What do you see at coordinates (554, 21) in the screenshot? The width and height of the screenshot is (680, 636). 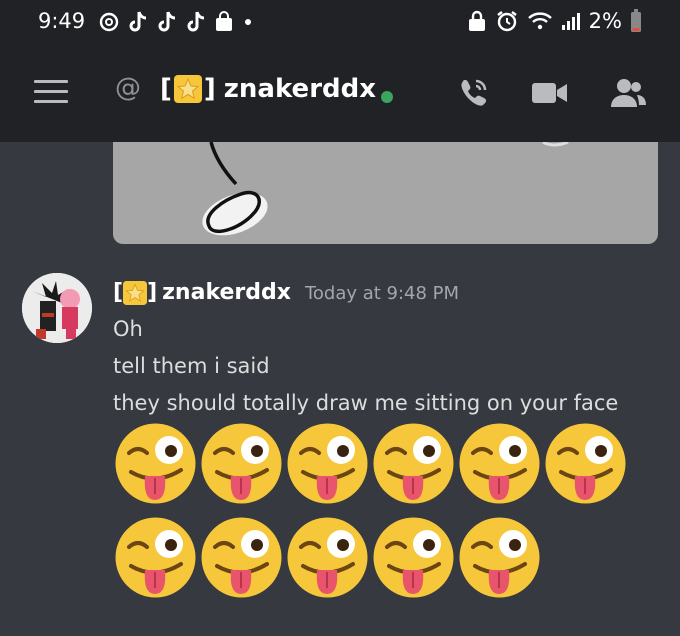 I see `system-icons: 2%` at bounding box center [554, 21].